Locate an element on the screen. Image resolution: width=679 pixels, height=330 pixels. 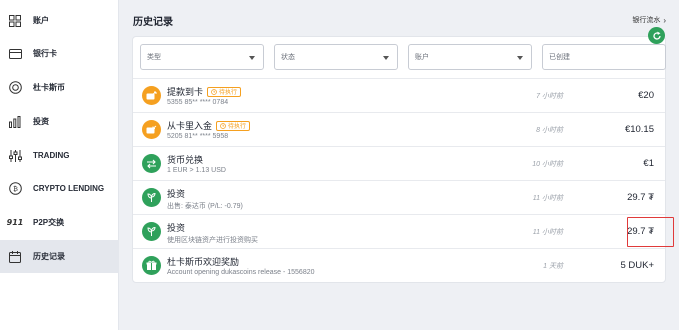
transaction-title: 货币兑换 is located at coordinates (185, 160).